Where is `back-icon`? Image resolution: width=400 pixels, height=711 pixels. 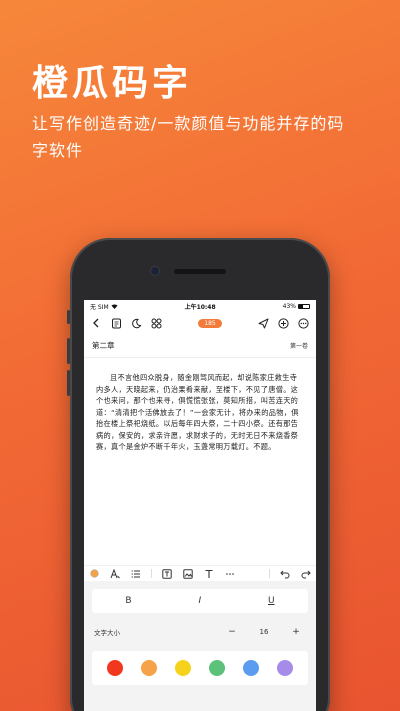 back-icon is located at coordinates (96, 323).